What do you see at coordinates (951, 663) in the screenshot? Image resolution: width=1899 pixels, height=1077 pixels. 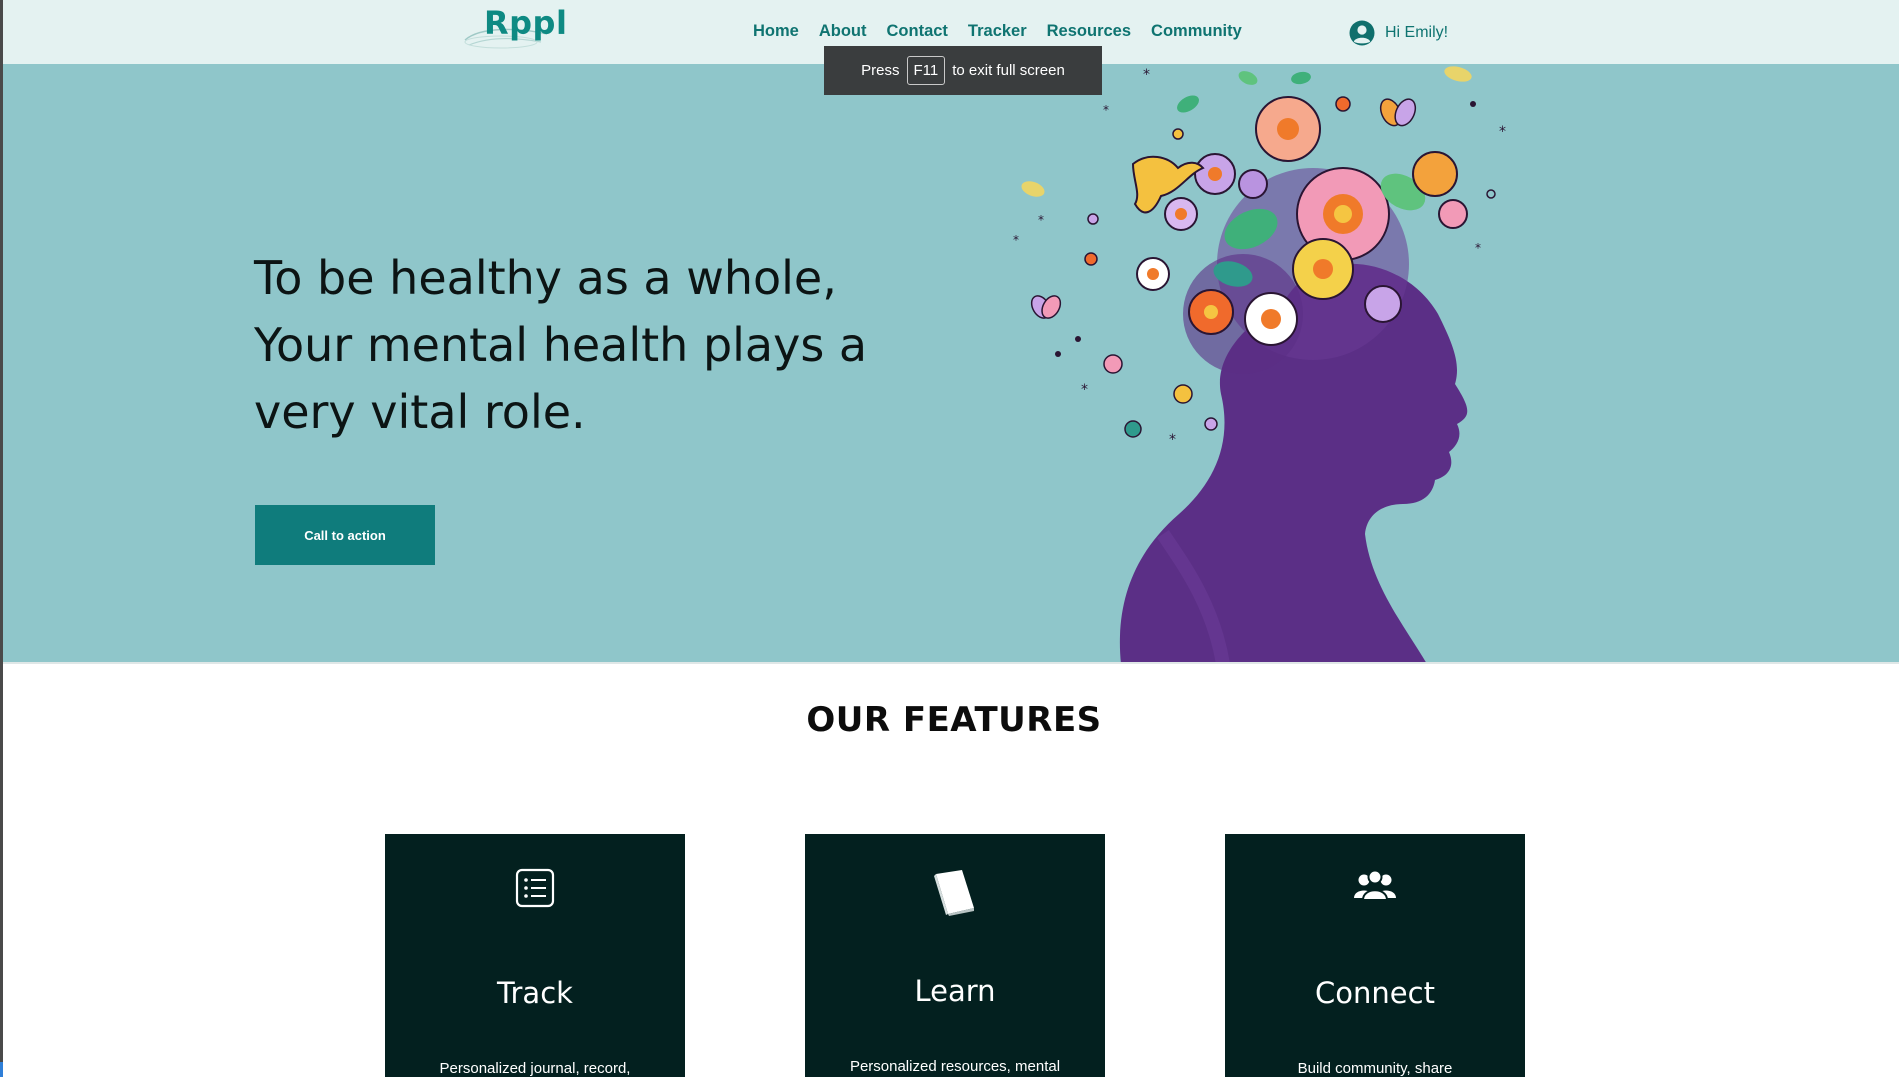 I see `hero-divider` at bounding box center [951, 663].